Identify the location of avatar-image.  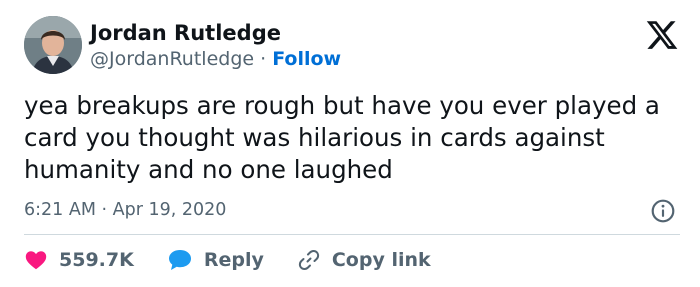
(53, 45).